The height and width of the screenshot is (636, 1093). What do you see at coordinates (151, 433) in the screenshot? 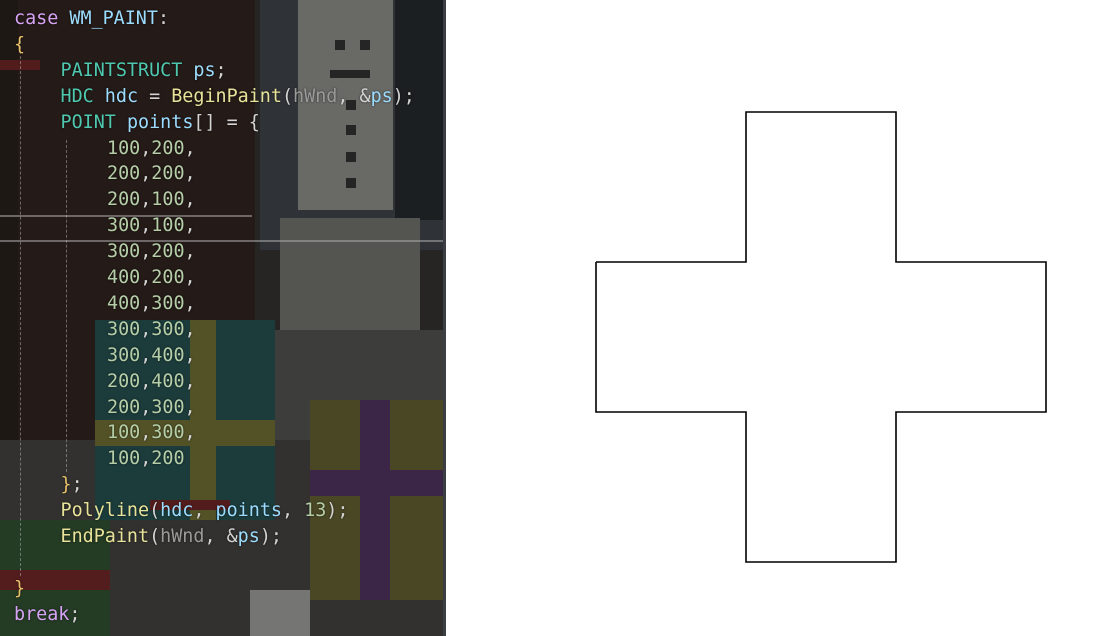
I see `code-line: 100,300,` at bounding box center [151, 433].